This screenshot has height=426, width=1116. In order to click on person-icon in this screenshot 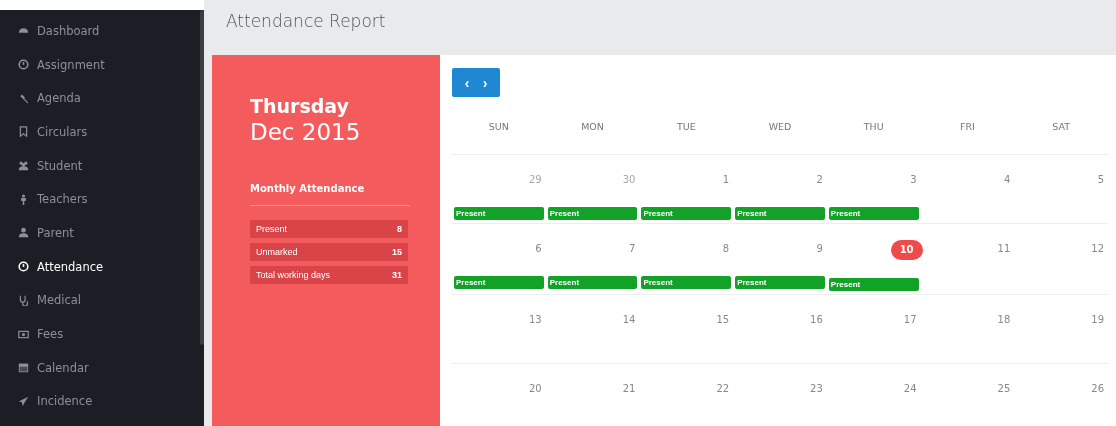, I will do `click(23, 199)`.